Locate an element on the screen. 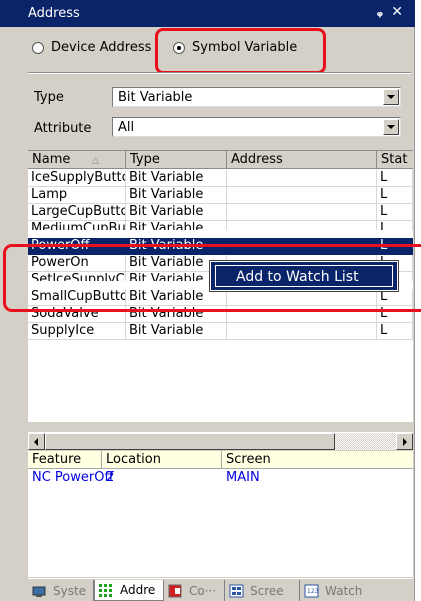  table-horizontal-scrollbar is located at coordinates (220, 441).